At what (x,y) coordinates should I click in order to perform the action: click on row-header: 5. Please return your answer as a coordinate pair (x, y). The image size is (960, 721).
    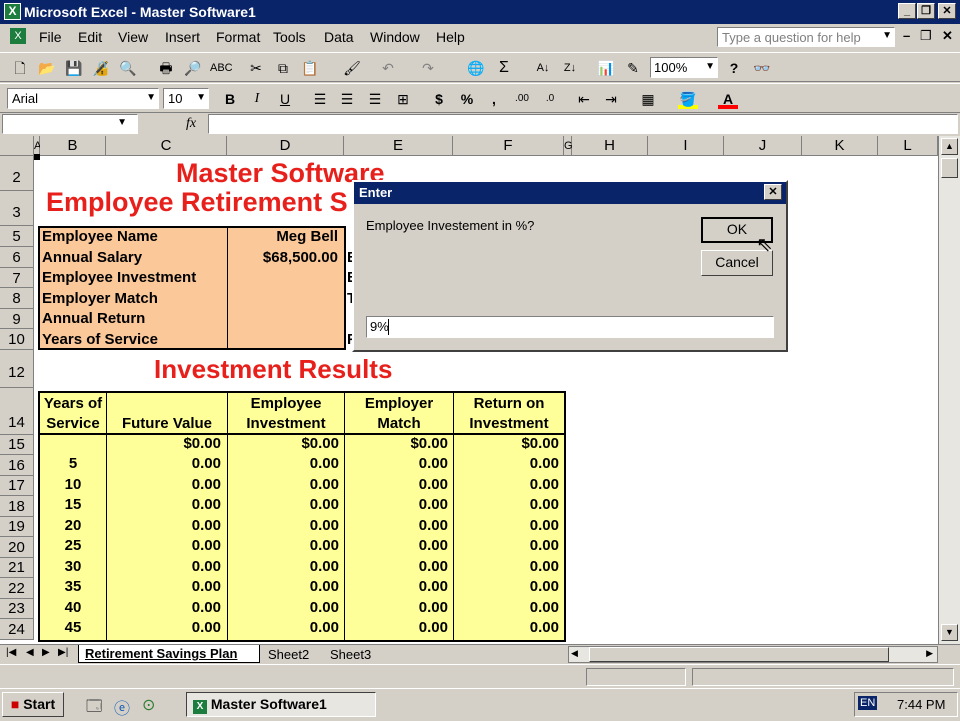
    Looking at the image, I should click on (17, 236).